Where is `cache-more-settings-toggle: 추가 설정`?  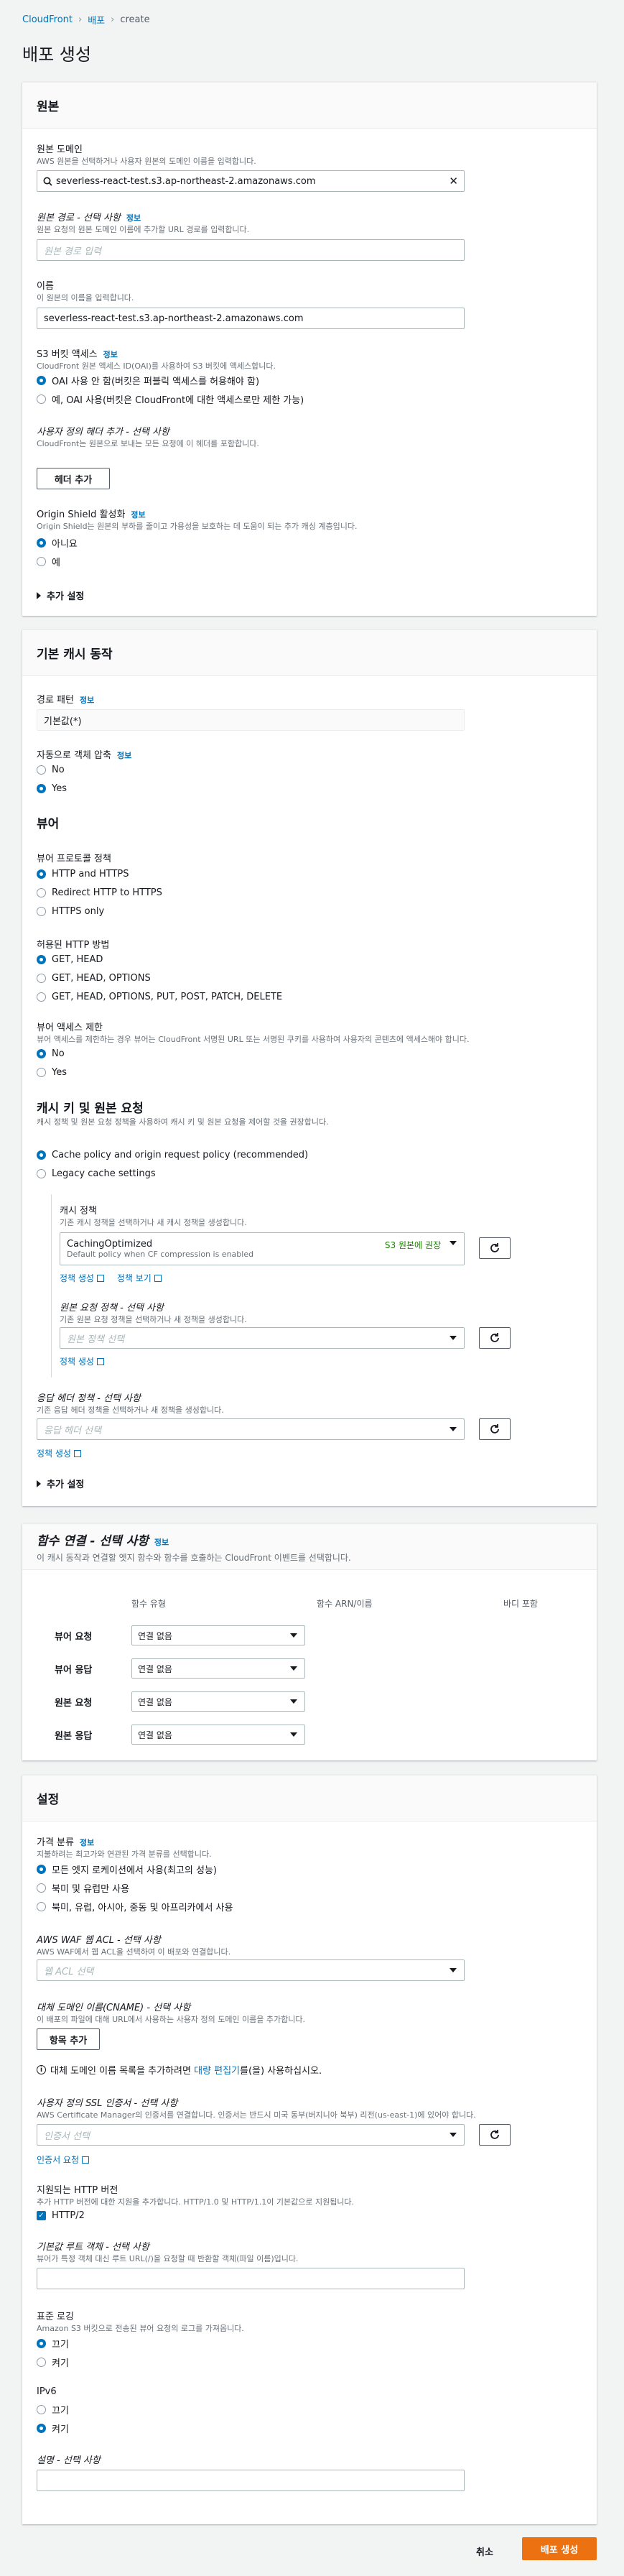
cache-more-settings-toggle: 추가 설정 is located at coordinates (60, 1484).